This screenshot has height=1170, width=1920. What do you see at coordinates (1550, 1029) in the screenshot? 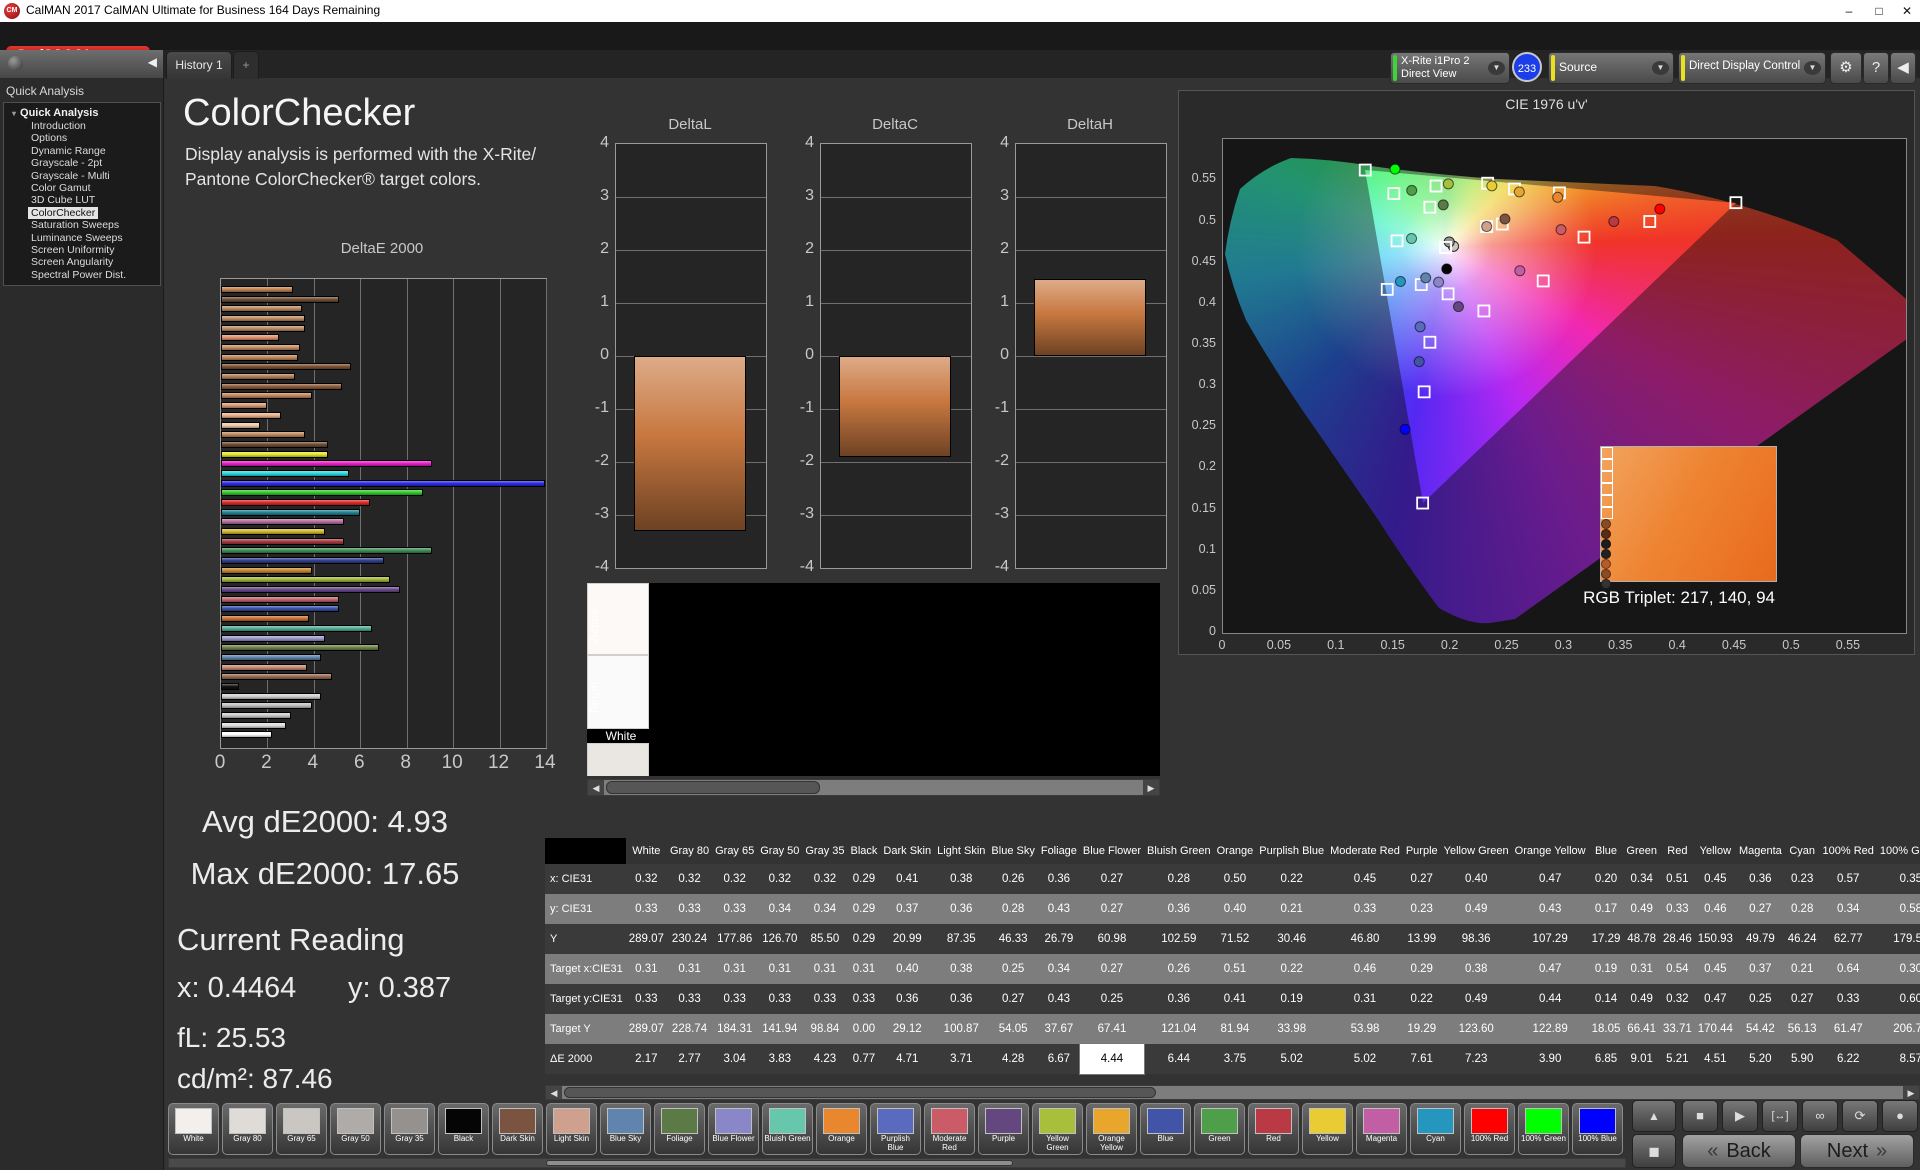
I see `table-cell: 122.89` at bounding box center [1550, 1029].